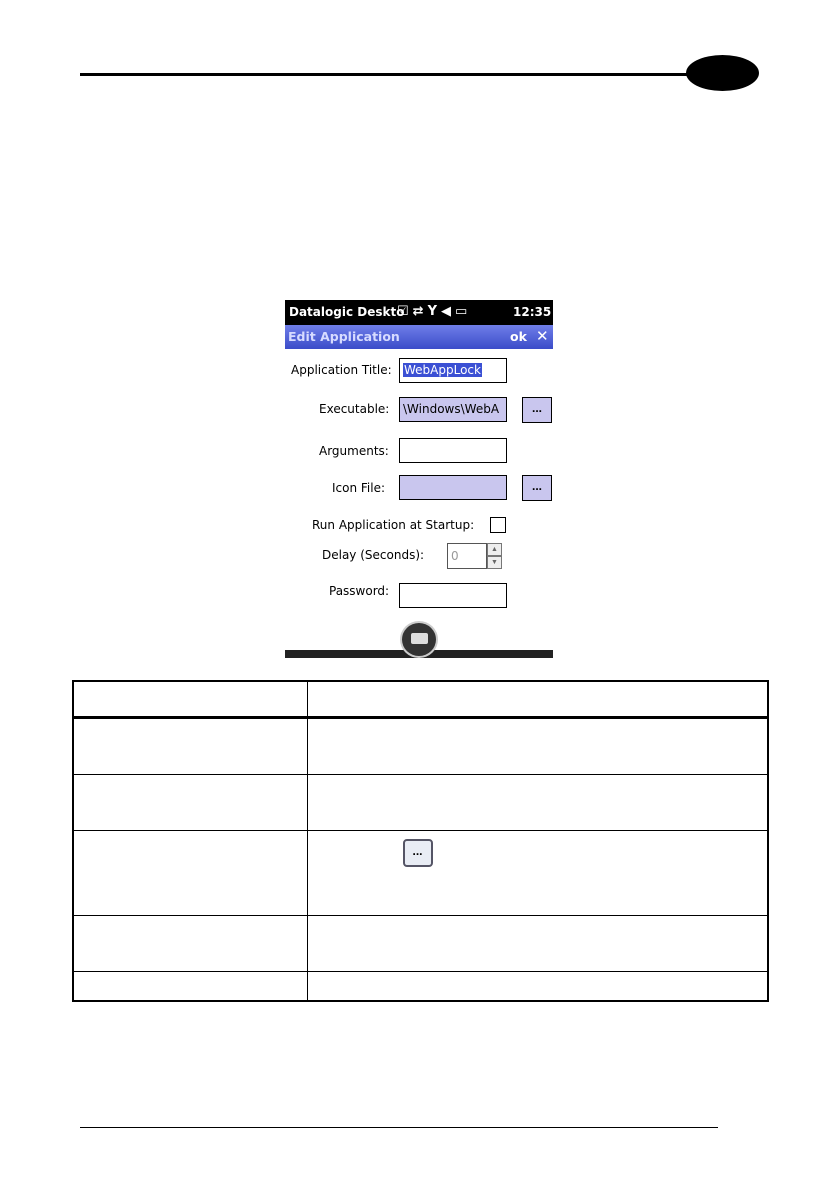  I want to click on title-bar: Edit Application ok ✕, so click(419, 337).